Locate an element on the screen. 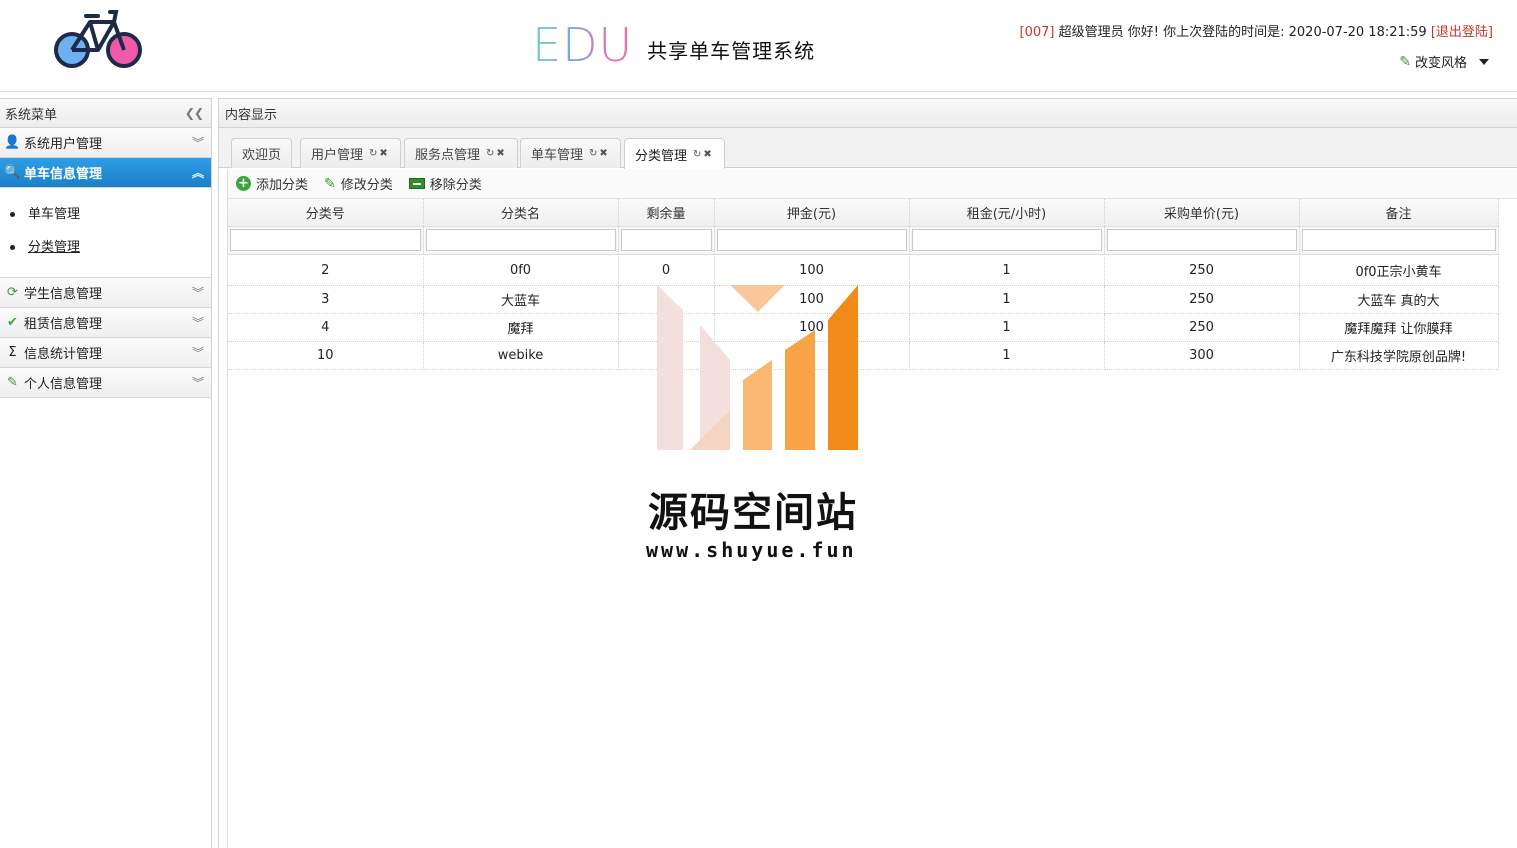 The width and height of the screenshot is (1517, 848). menu-label: 租赁信息管理 is located at coordinates (63, 324).